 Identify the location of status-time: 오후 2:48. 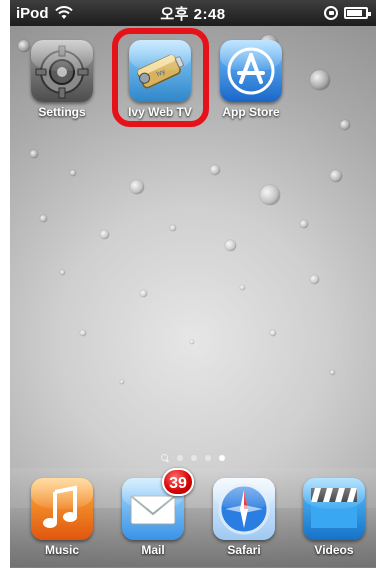
(193, 14).